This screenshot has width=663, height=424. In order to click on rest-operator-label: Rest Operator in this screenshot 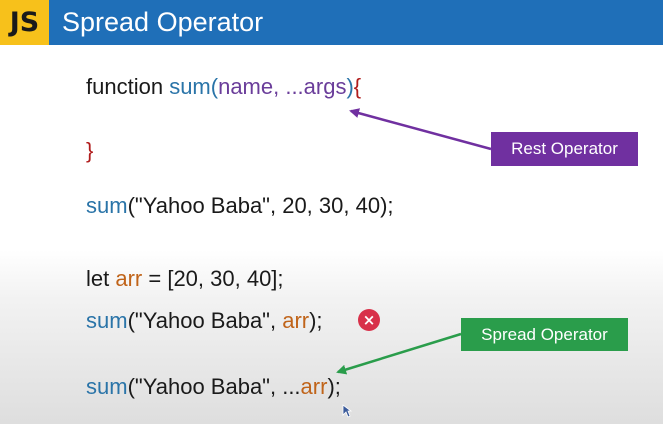, I will do `click(564, 149)`.